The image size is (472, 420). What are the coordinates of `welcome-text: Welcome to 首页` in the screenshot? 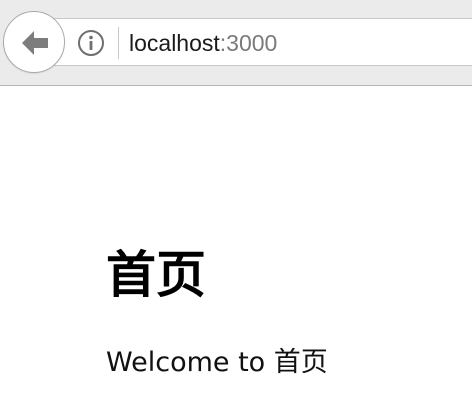 It's located at (217, 362).